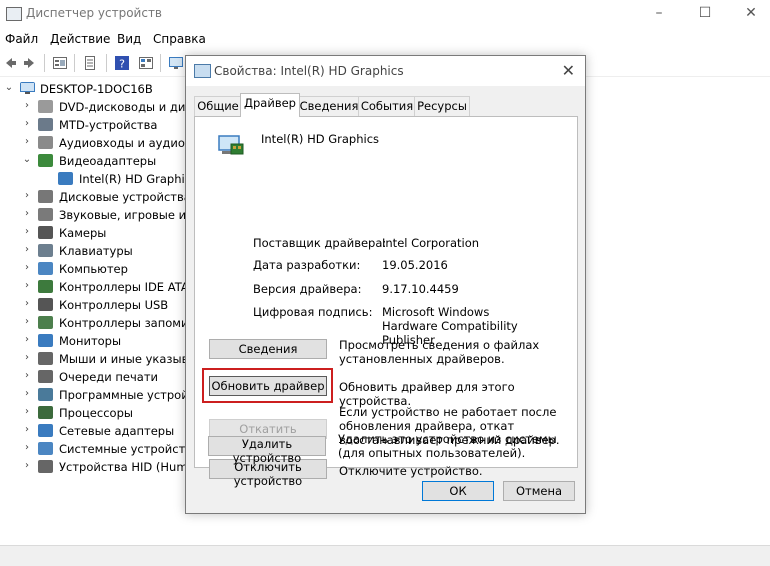 The width and height of the screenshot is (770, 566). What do you see at coordinates (705, 14) in the screenshot?
I see `maximize-button: ☐` at bounding box center [705, 14].